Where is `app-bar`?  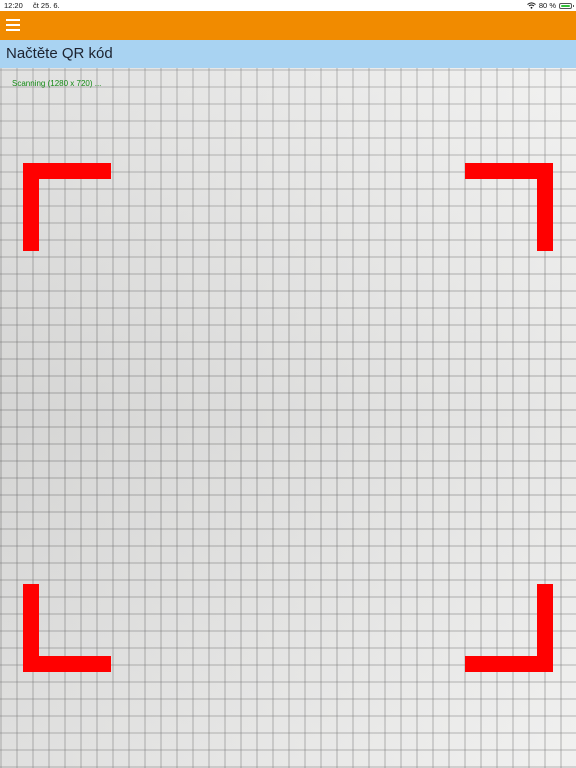
app-bar is located at coordinates (288, 25).